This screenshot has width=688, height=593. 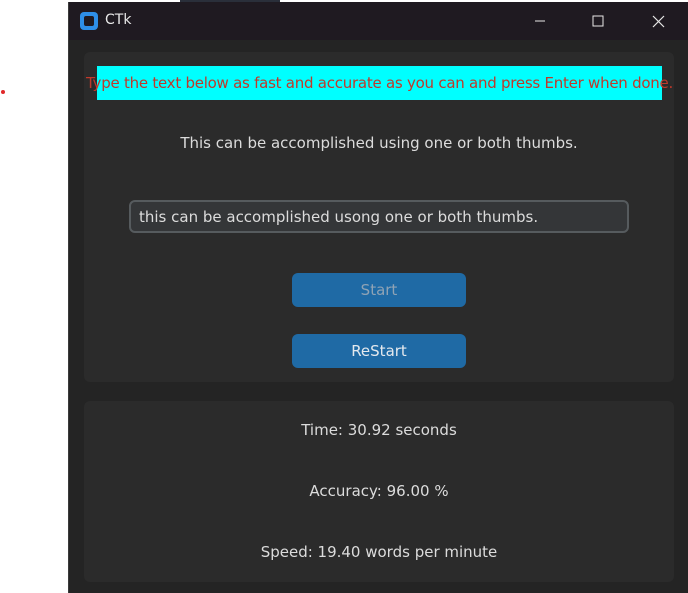 What do you see at coordinates (89, 21) in the screenshot?
I see `ctk-app-icon` at bounding box center [89, 21].